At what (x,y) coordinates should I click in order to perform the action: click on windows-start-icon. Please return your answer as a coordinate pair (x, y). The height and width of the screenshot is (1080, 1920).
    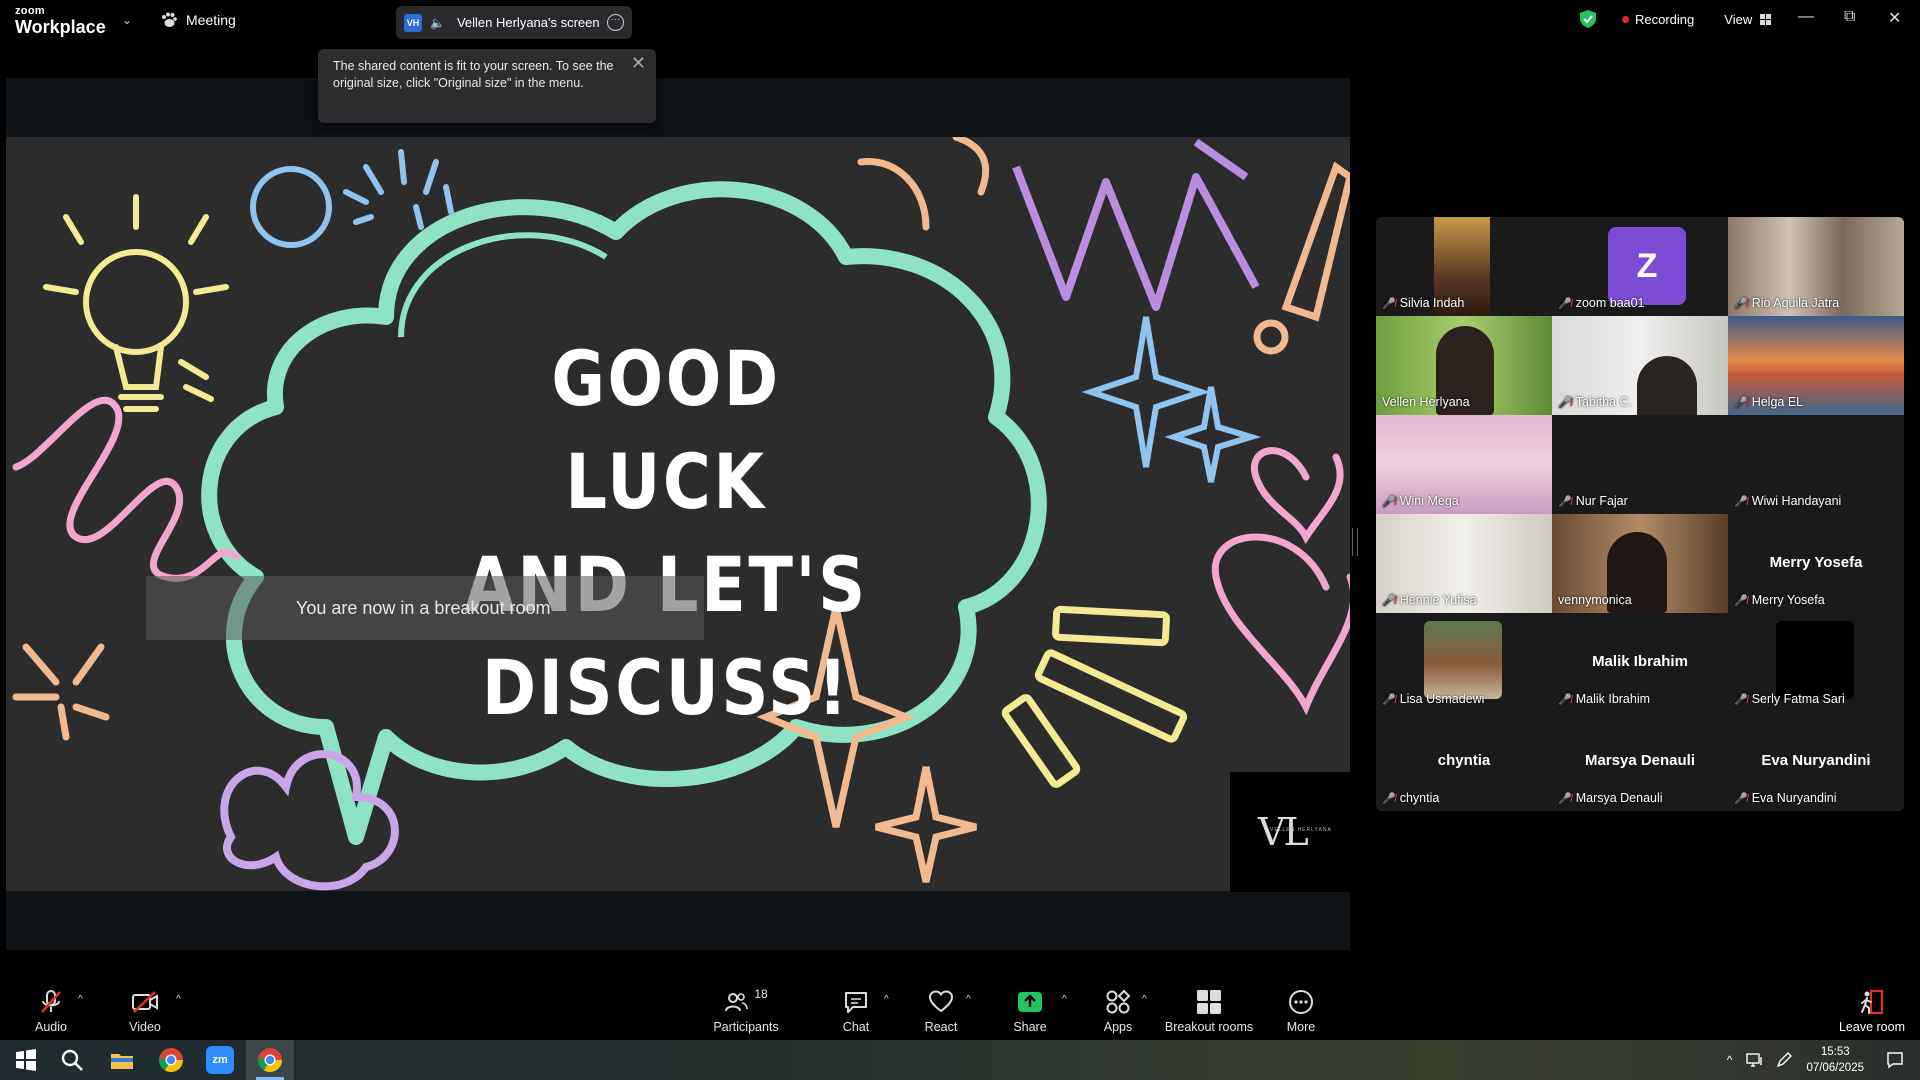
    Looking at the image, I should click on (26, 1060).